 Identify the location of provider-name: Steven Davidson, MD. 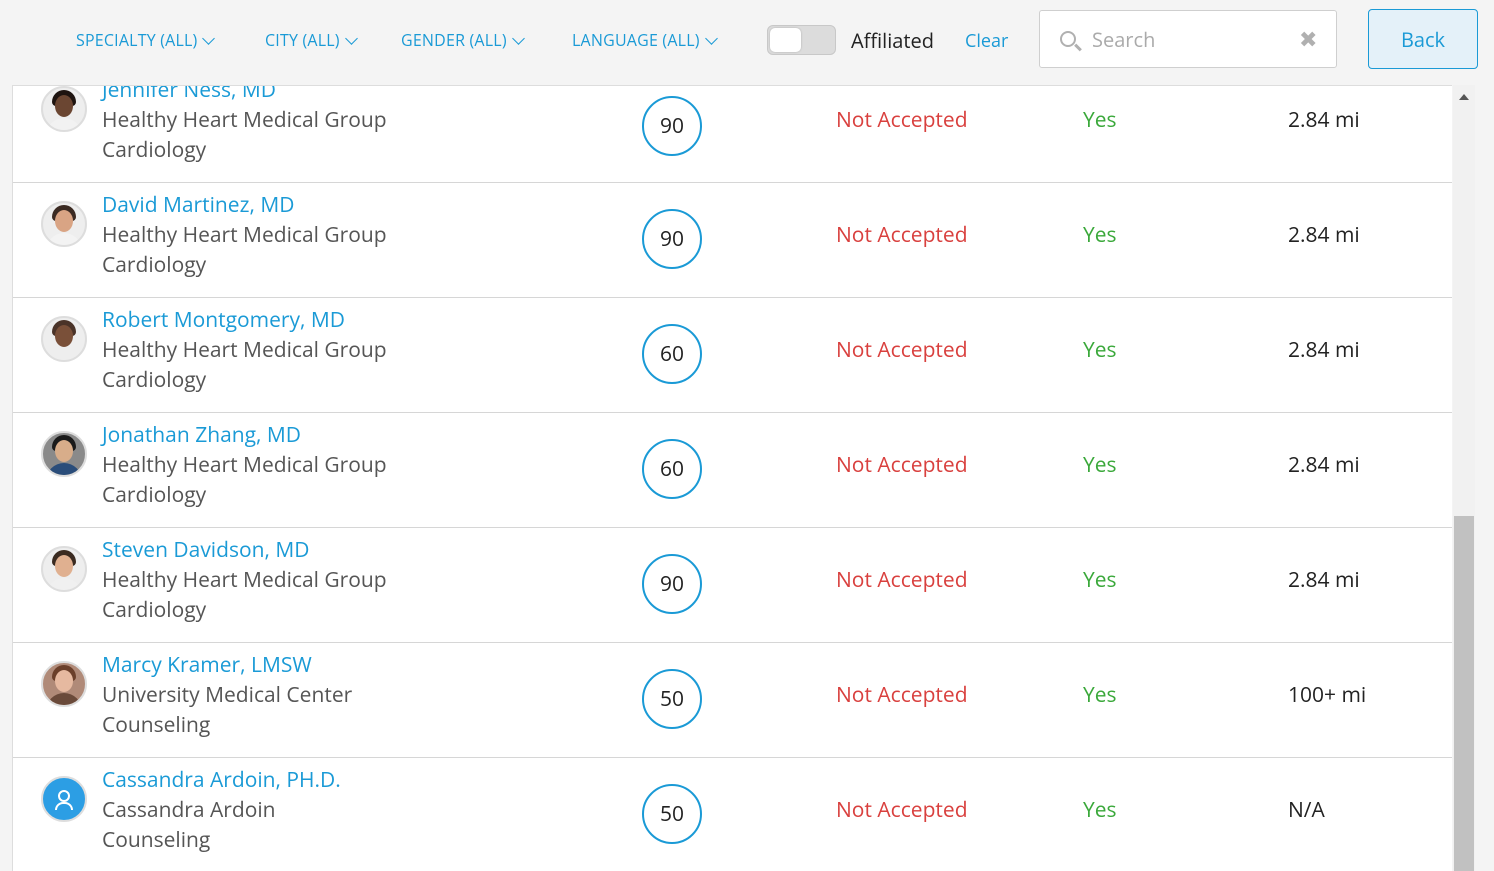
(206, 550).